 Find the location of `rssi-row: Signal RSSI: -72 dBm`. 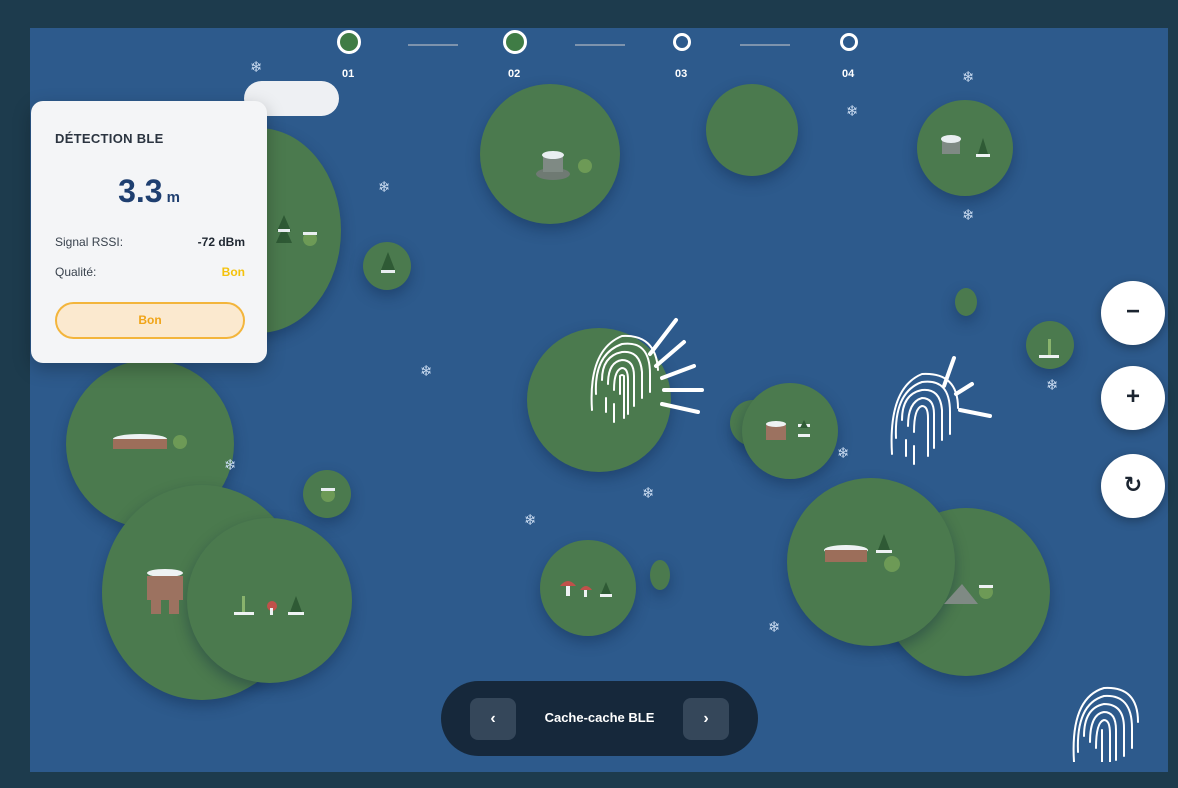

rssi-row: Signal RSSI: -72 dBm is located at coordinates (150, 242).